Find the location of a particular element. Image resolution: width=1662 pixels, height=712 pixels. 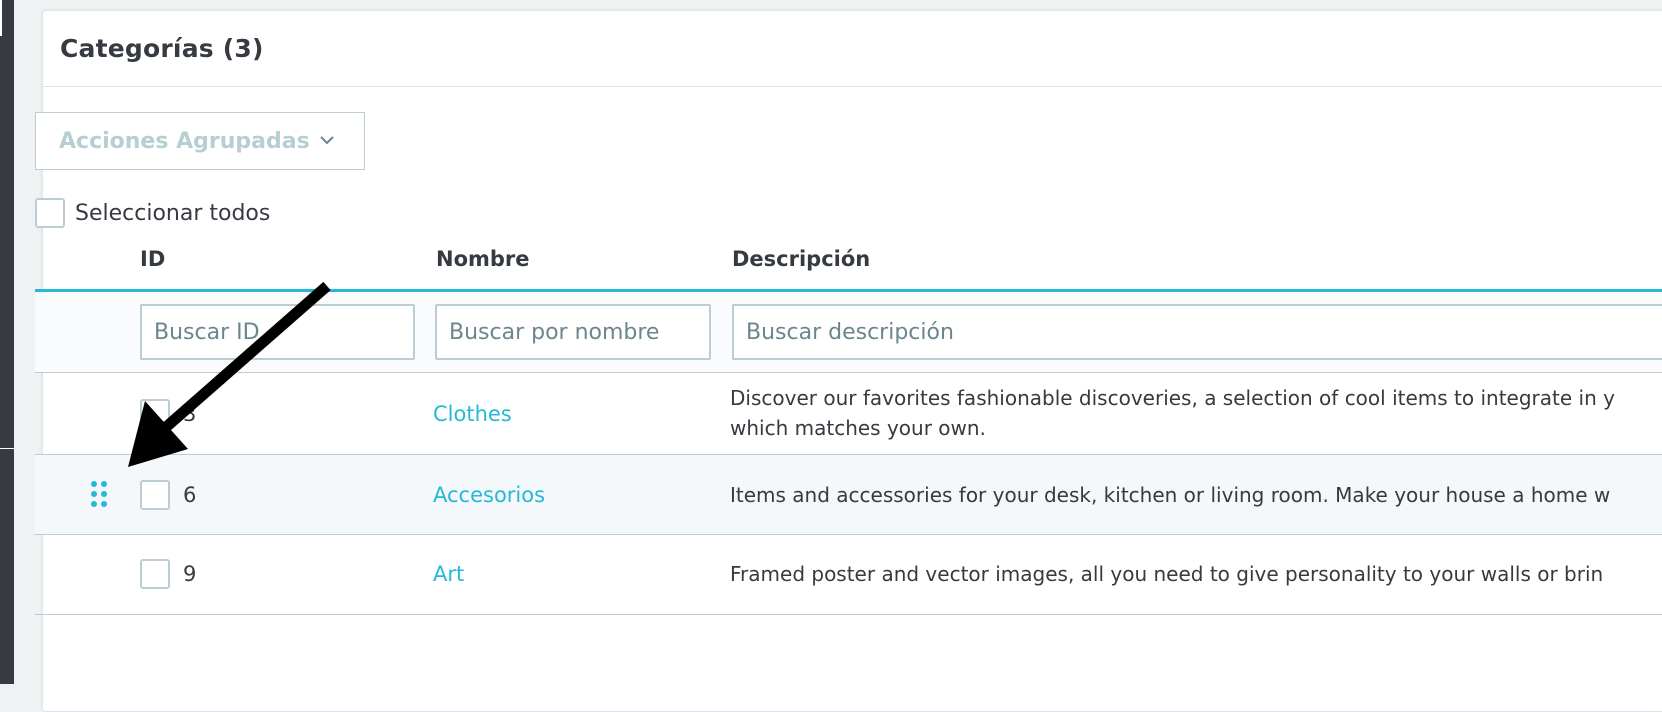

row-description-line: which matches your own. is located at coordinates (858, 428).